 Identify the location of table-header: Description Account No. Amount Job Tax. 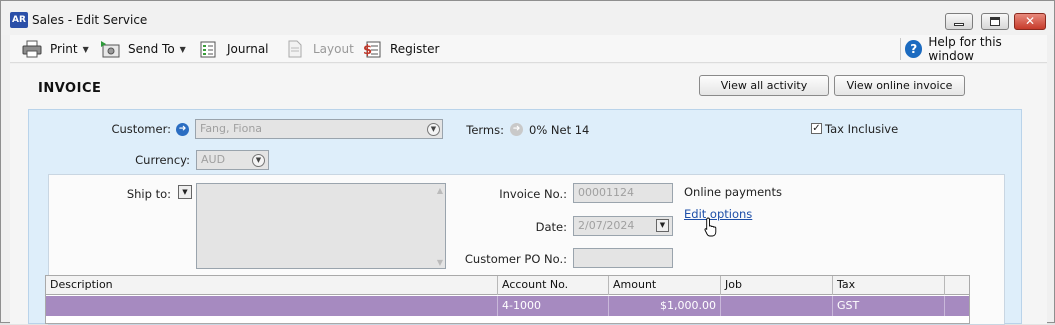
(507, 285).